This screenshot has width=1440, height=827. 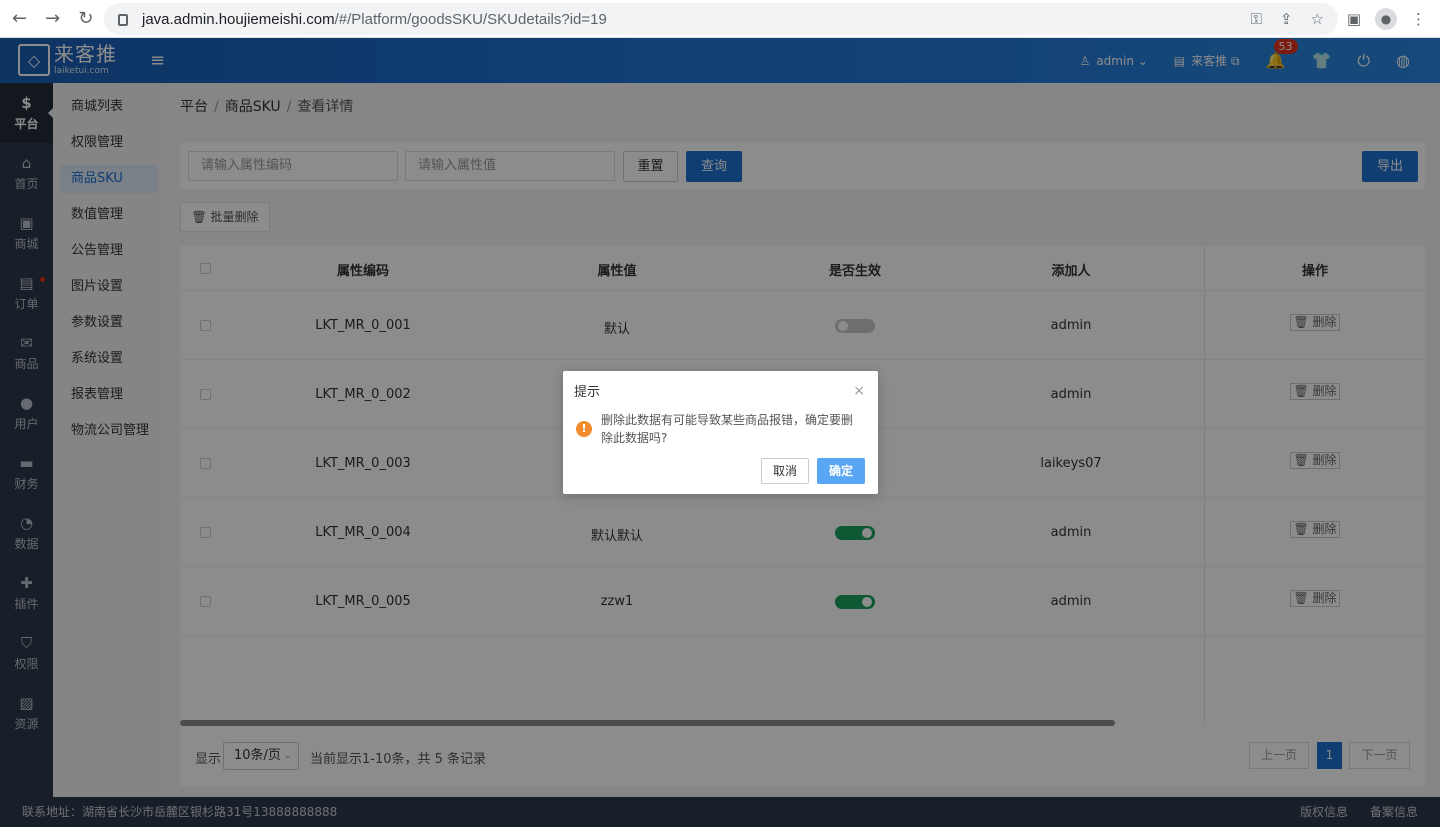 What do you see at coordinates (470, 19) in the screenshot?
I see `url-path: /#/Platform/goodsSKU/SKUdetails?id=19` at bounding box center [470, 19].